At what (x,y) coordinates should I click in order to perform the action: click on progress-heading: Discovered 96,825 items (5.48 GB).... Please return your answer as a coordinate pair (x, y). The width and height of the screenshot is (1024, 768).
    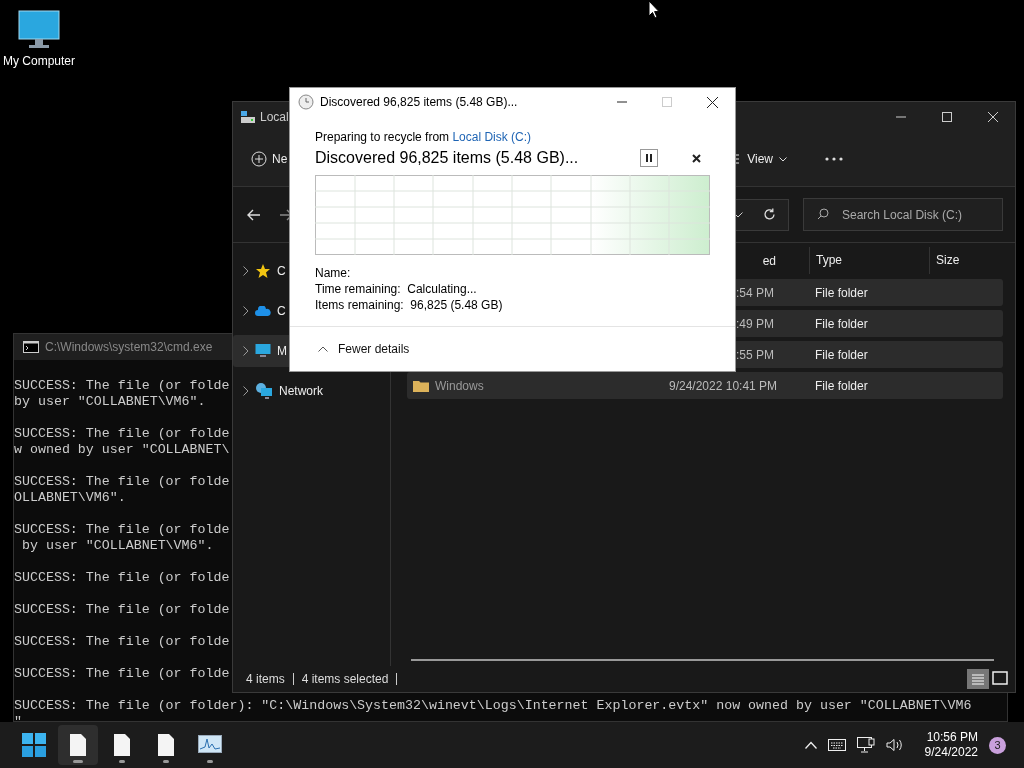
    Looking at the image, I should click on (447, 158).